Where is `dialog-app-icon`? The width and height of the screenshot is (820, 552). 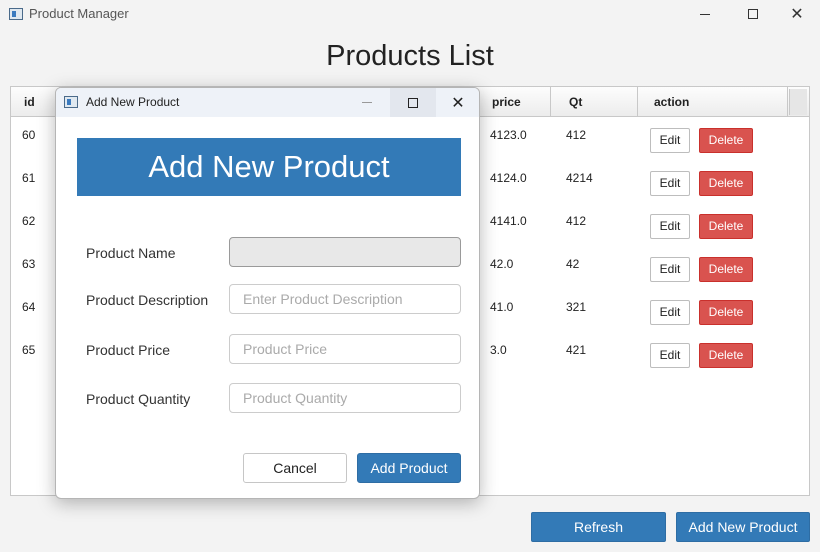
dialog-app-icon is located at coordinates (71, 102).